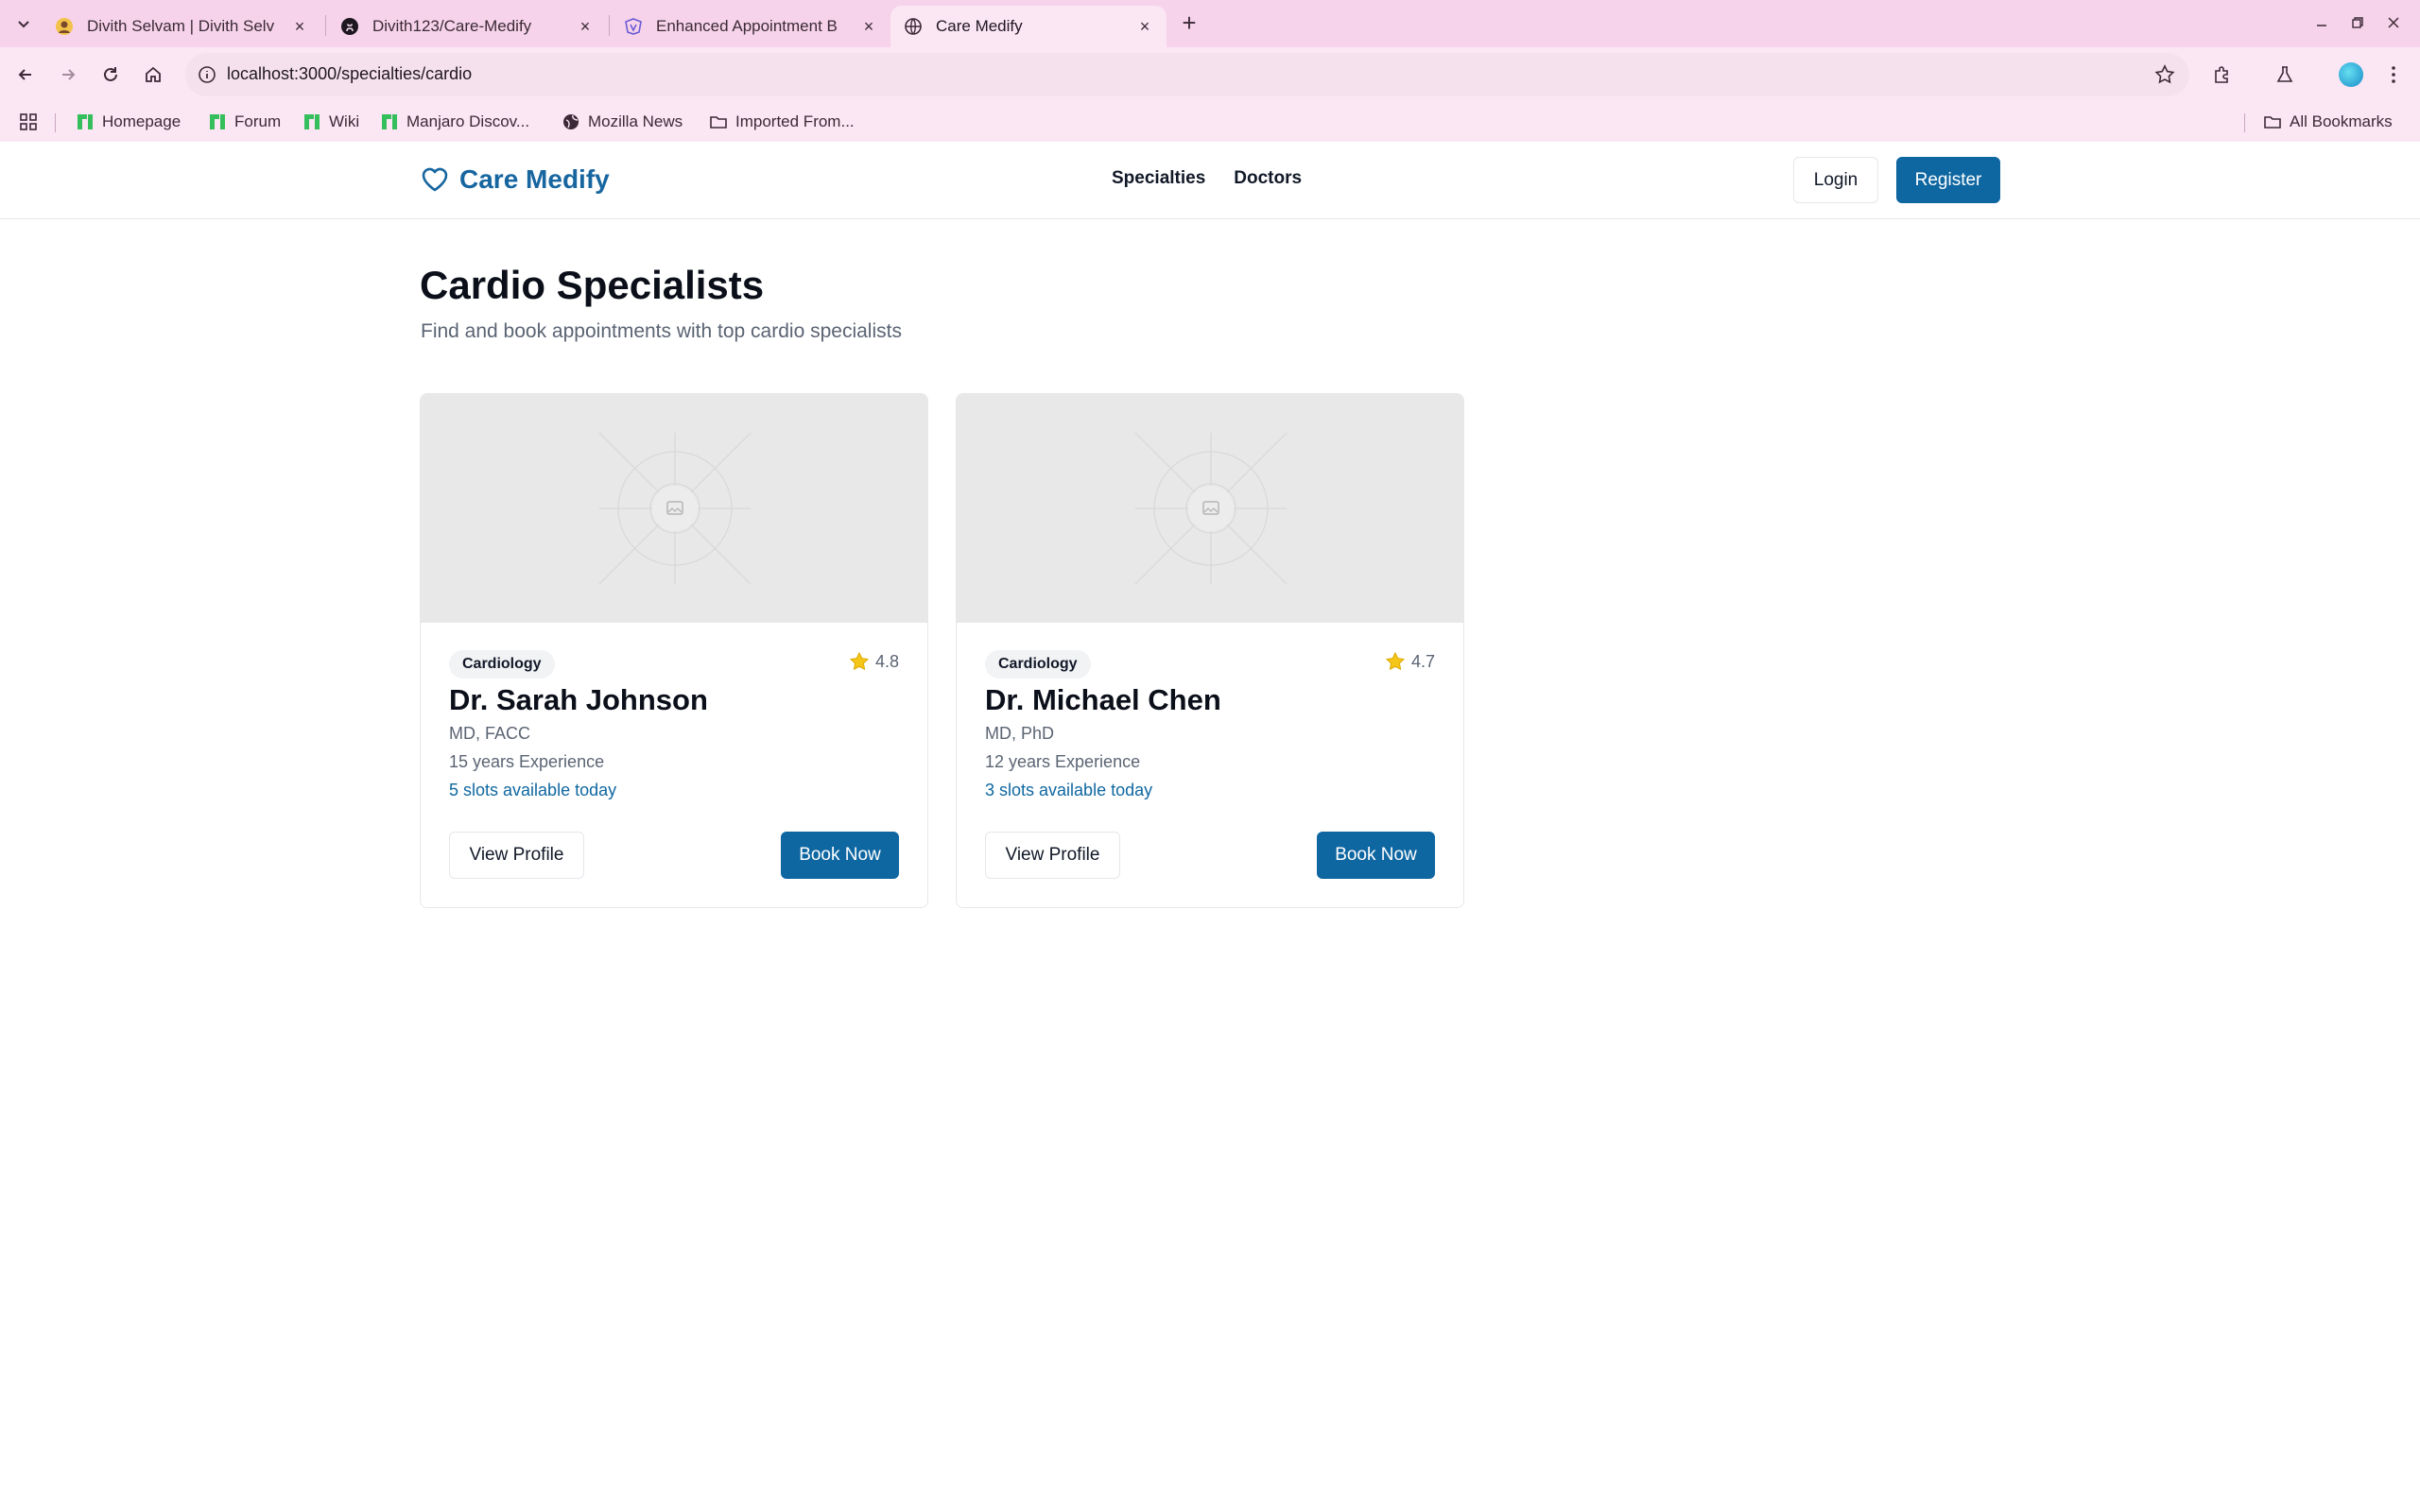 This screenshot has height=1512, width=2420. Describe the element at coordinates (747, 26) in the screenshot. I see `tab-title: Enhanced Appointment B` at that location.